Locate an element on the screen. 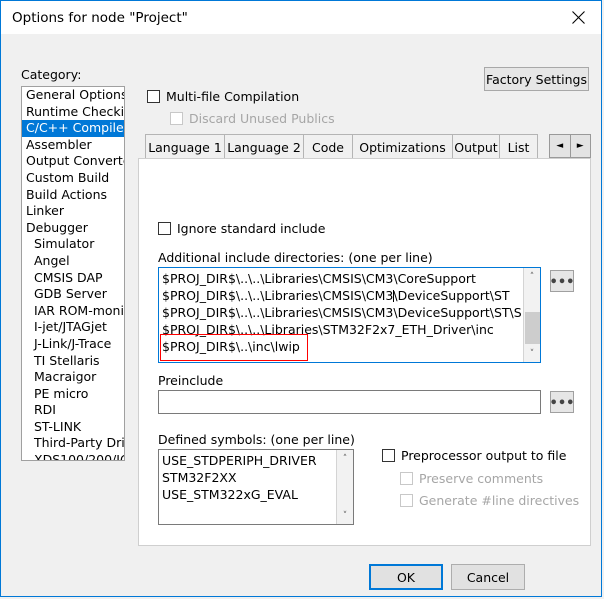  defined-symbol-line: STM32F2XX is located at coordinates (199, 477).